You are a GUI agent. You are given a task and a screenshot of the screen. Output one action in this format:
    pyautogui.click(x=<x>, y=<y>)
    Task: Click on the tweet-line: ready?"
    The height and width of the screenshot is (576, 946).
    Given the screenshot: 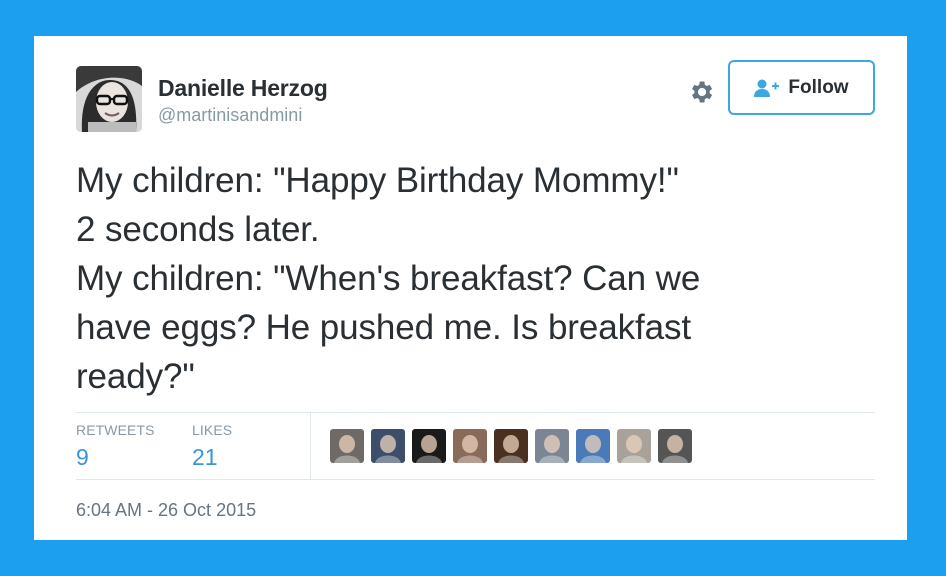 What is the action you would take?
    pyautogui.click(x=135, y=376)
    